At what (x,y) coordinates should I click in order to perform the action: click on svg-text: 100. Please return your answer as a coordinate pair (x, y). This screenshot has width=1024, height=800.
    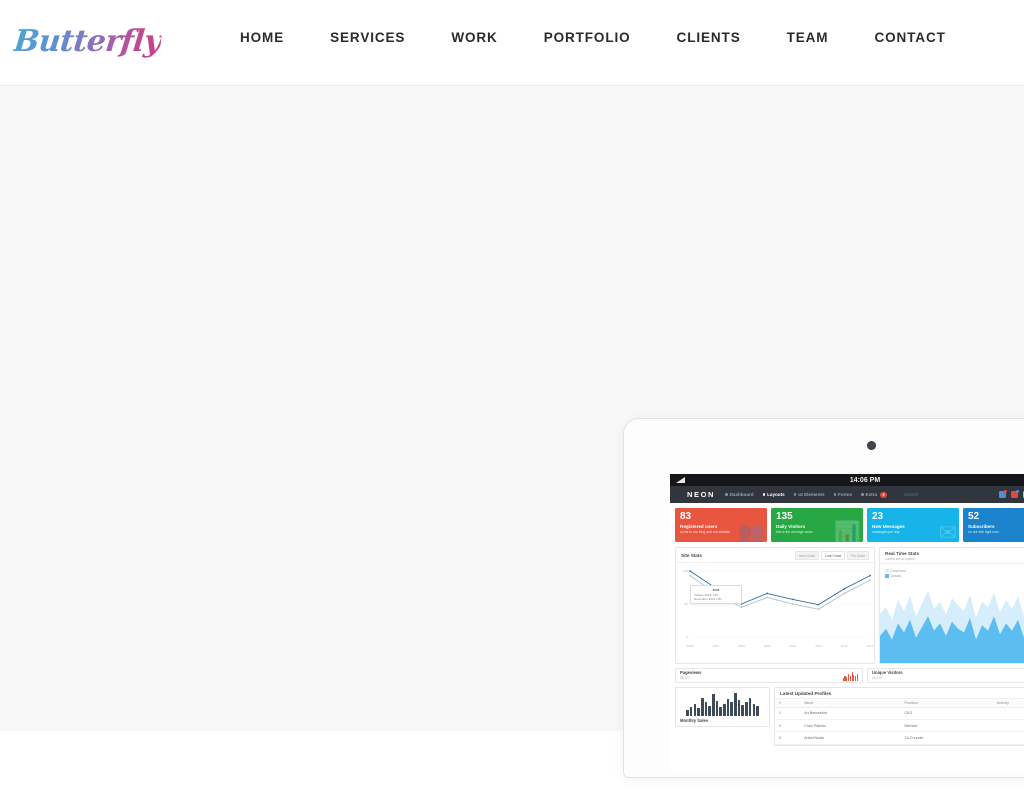
    Looking at the image, I should click on (685, 571).